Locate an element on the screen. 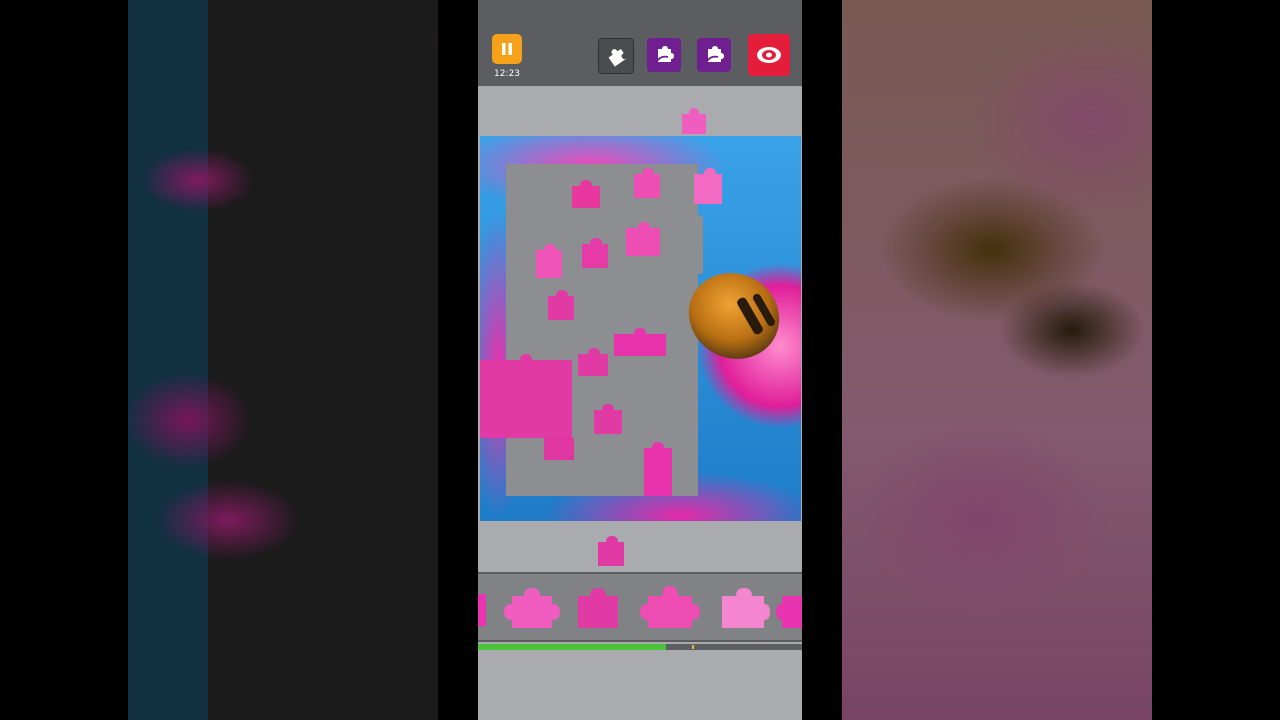 This screenshot has height=720, width=1280. top-bar: 12:23 is located at coordinates (640, 43).